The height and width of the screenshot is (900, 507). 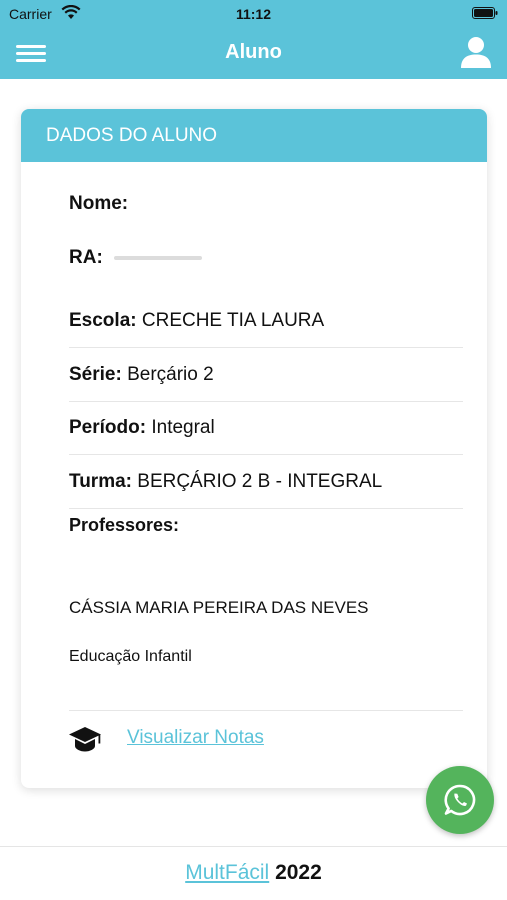 I want to click on serie-label: Série:, so click(x=95, y=374).